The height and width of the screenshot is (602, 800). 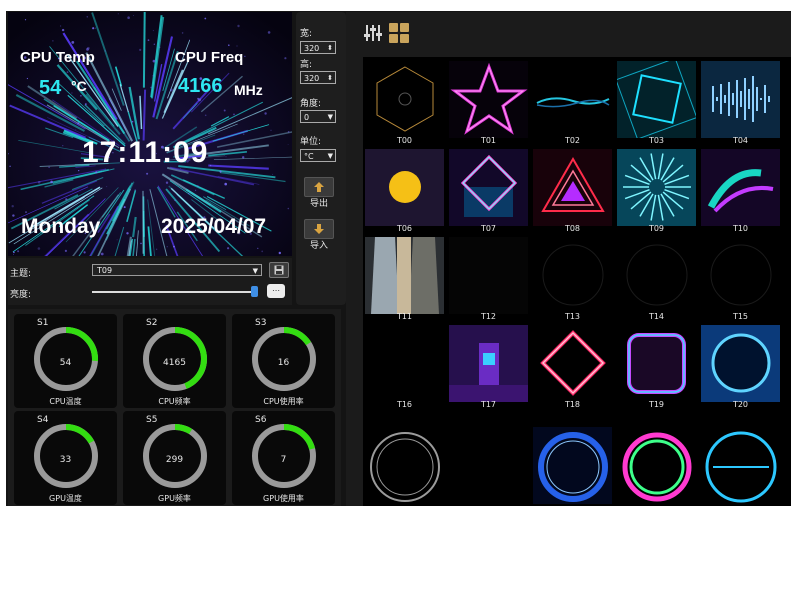 What do you see at coordinates (21, 274) in the screenshot?
I see `theme-label: 主题:` at bounding box center [21, 274].